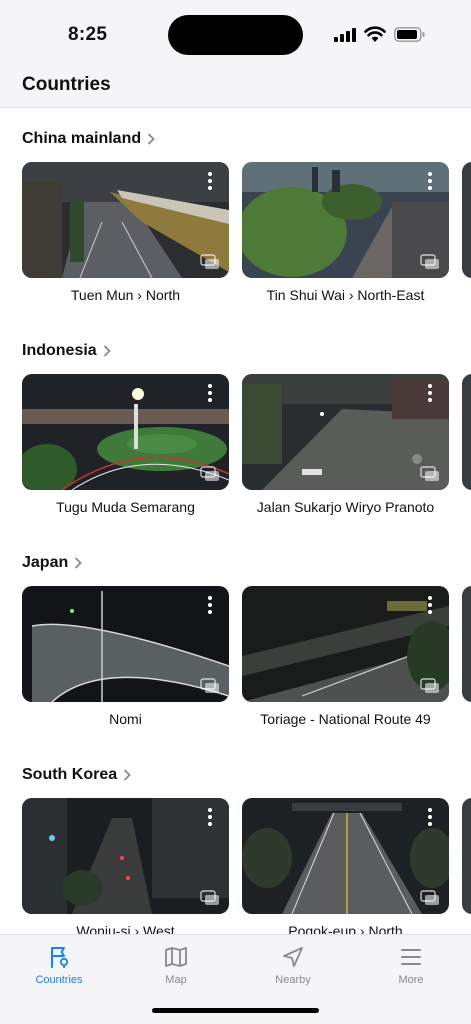 The height and width of the screenshot is (1024, 471). Describe the element at coordinates (66, 84) in the screenshot. I see `page-title: Countries` at that location.